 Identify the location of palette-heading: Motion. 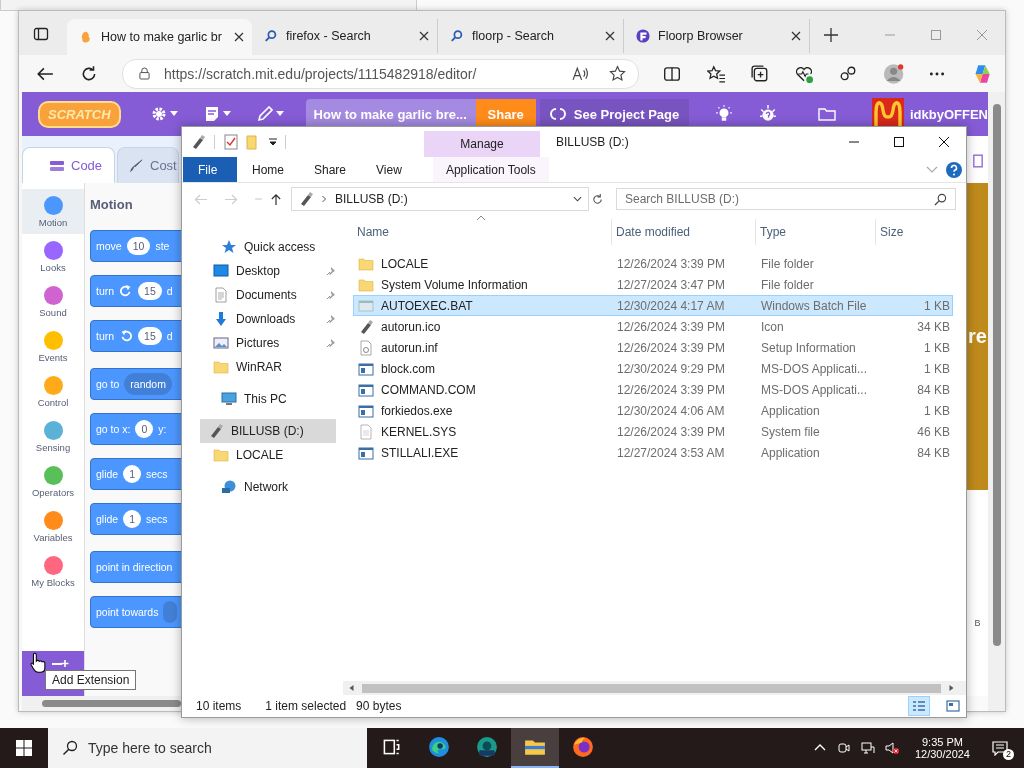
(112, 204).